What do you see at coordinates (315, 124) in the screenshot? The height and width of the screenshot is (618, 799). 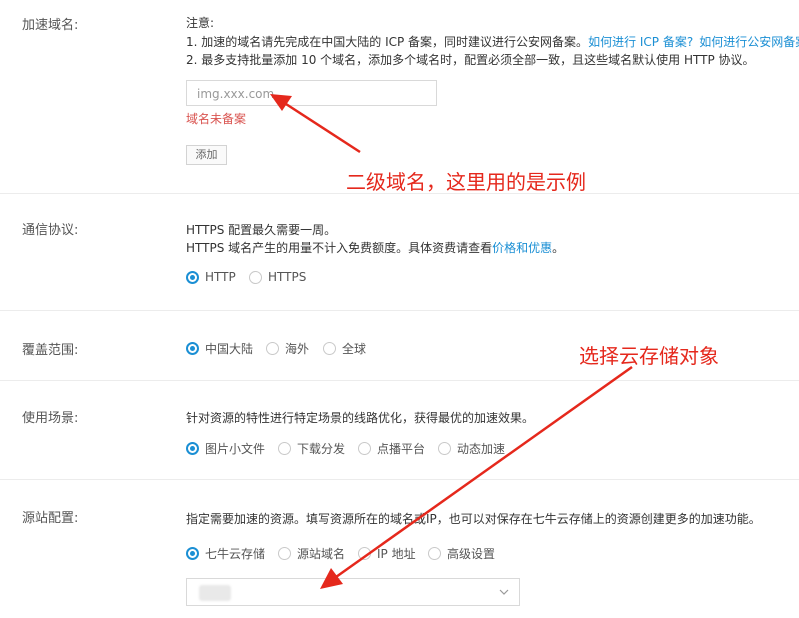 I see `arrow-to-domain-input` at bounding box center [315, 124].